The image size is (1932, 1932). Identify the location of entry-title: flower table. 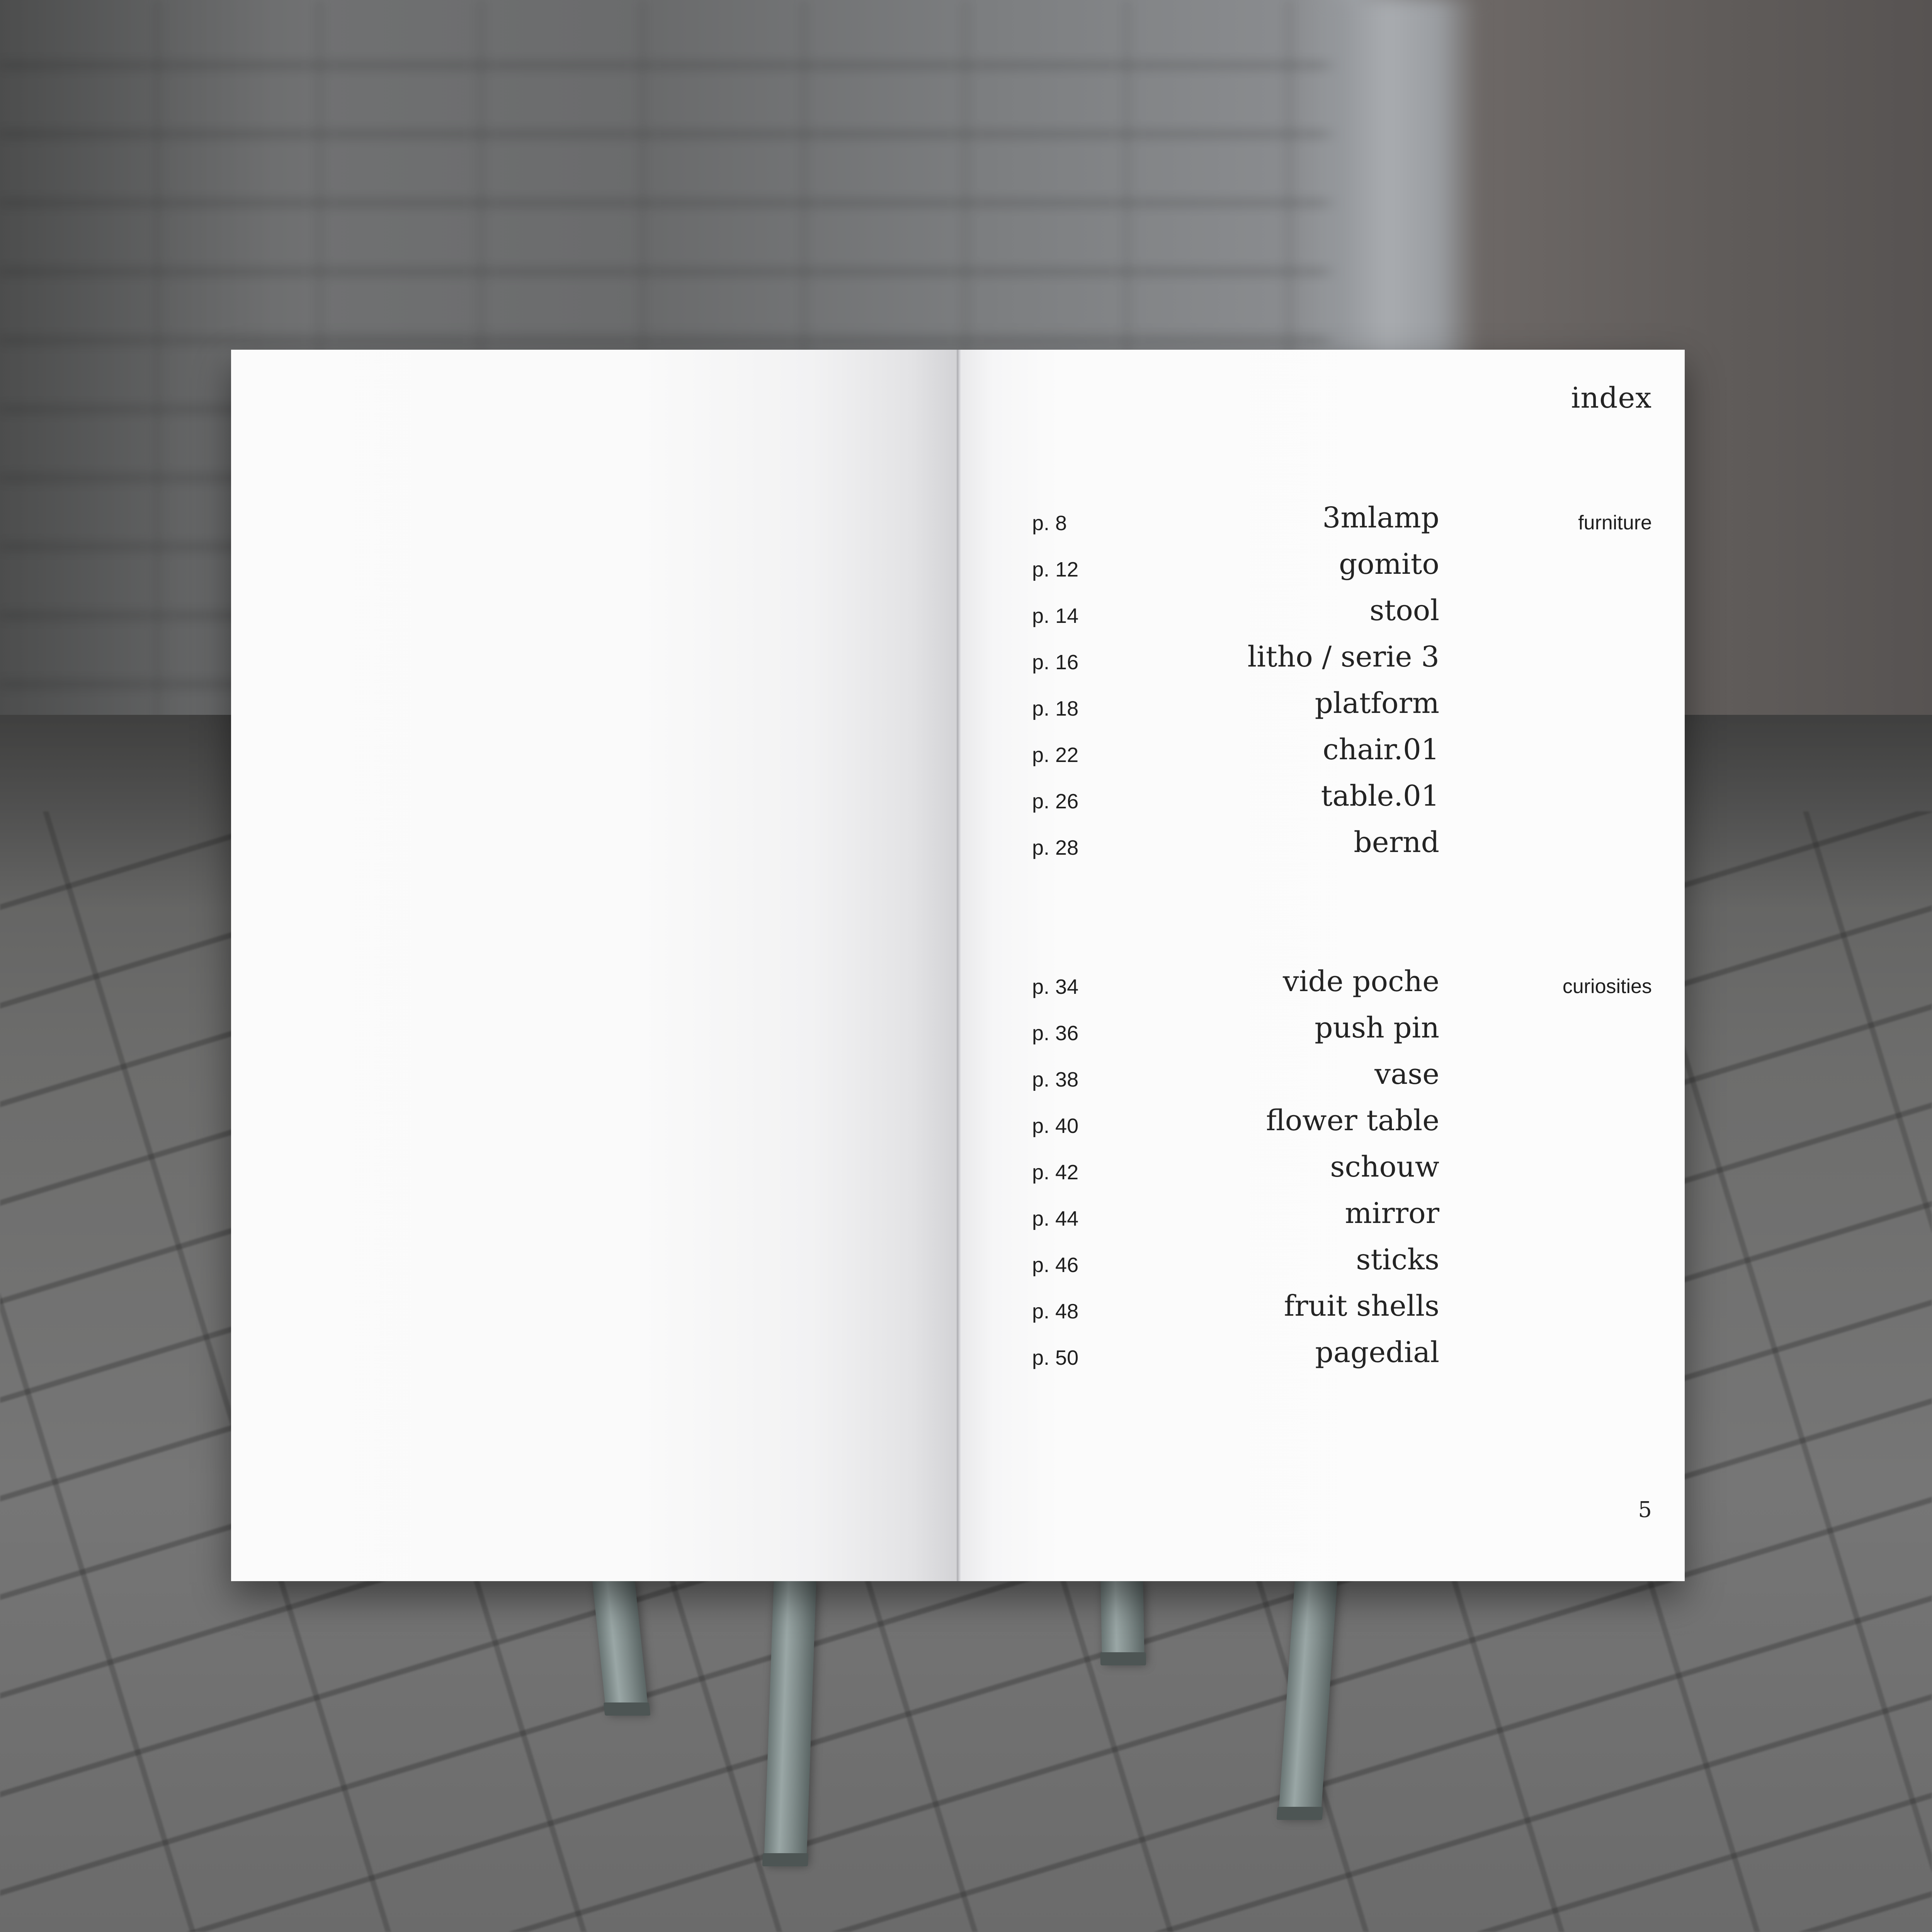
(1353, 1120).